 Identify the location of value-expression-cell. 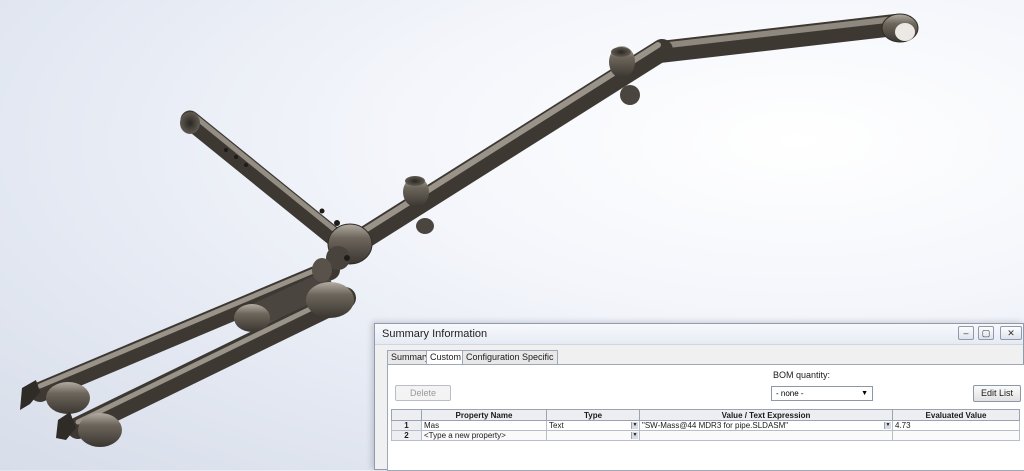
(766, 435).